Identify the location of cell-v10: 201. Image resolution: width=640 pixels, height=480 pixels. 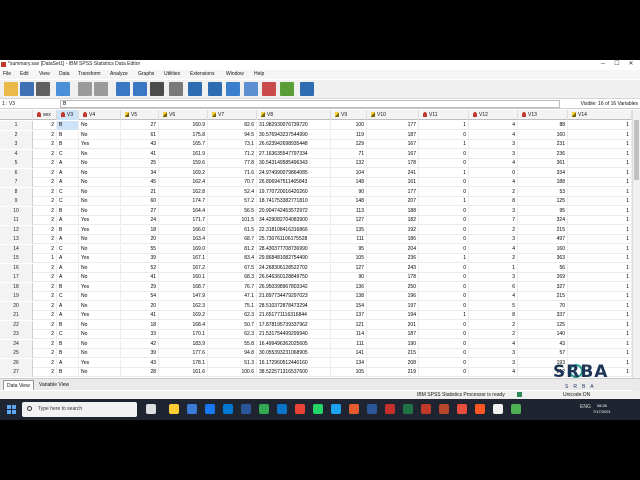
(393, 325).